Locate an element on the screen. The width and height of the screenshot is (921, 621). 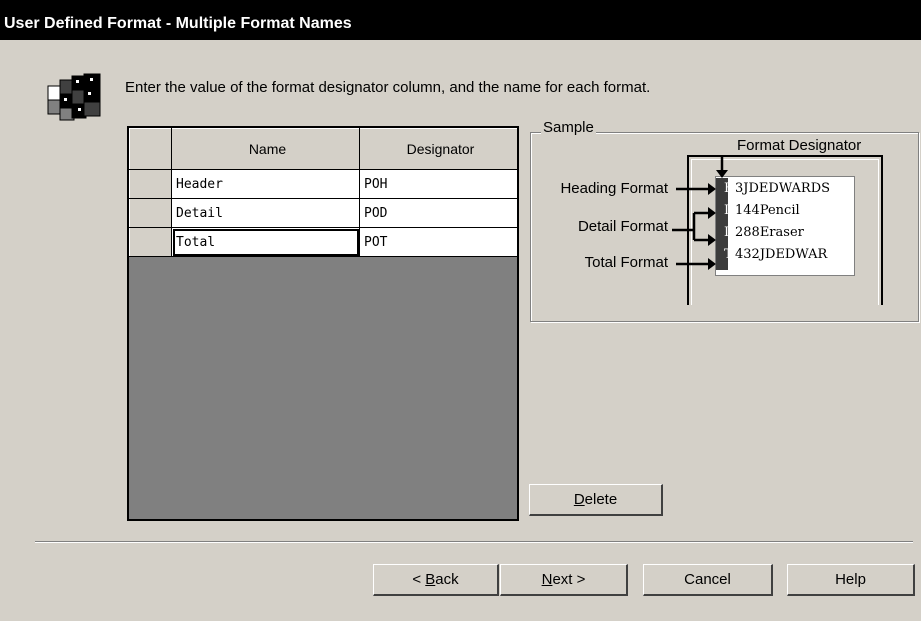
arrow-icon is located at coordinates (700, 213).